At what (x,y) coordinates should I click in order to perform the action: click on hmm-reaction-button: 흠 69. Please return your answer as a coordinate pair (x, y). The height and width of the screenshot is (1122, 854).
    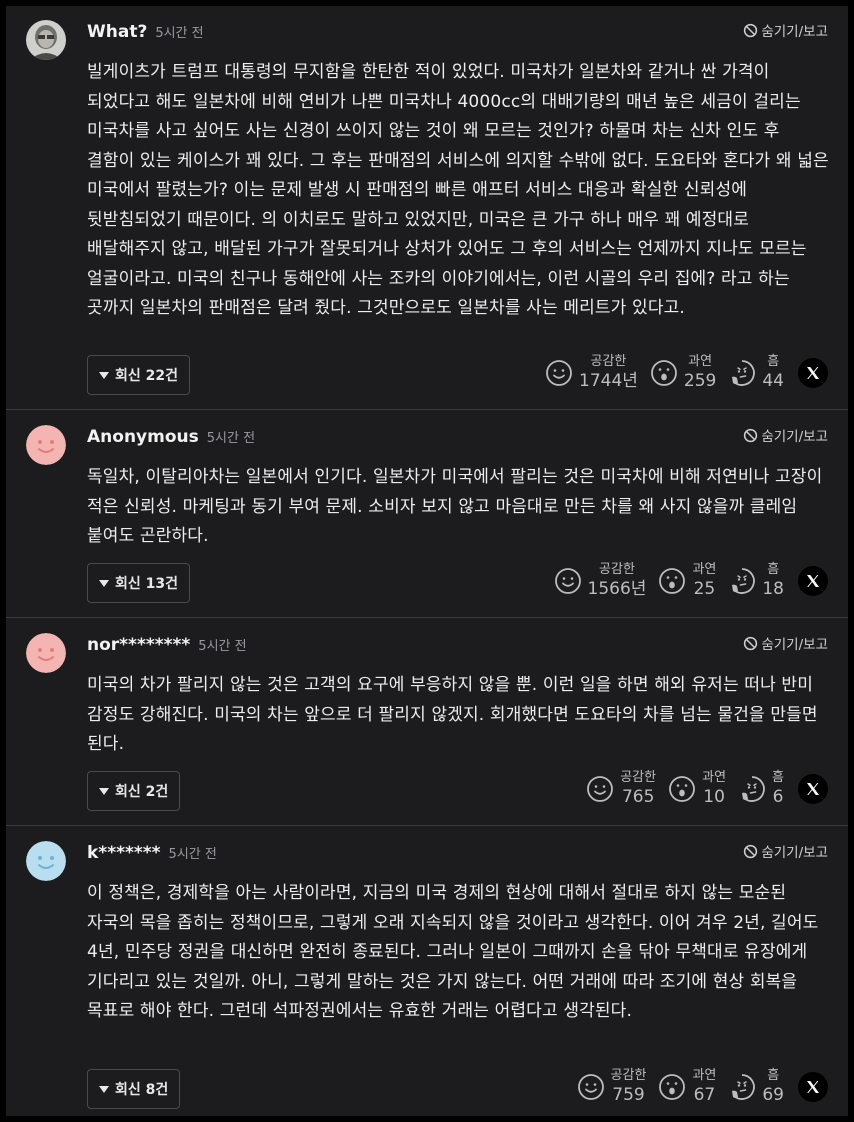
    Looking at the image, I should click on (756, 1087).